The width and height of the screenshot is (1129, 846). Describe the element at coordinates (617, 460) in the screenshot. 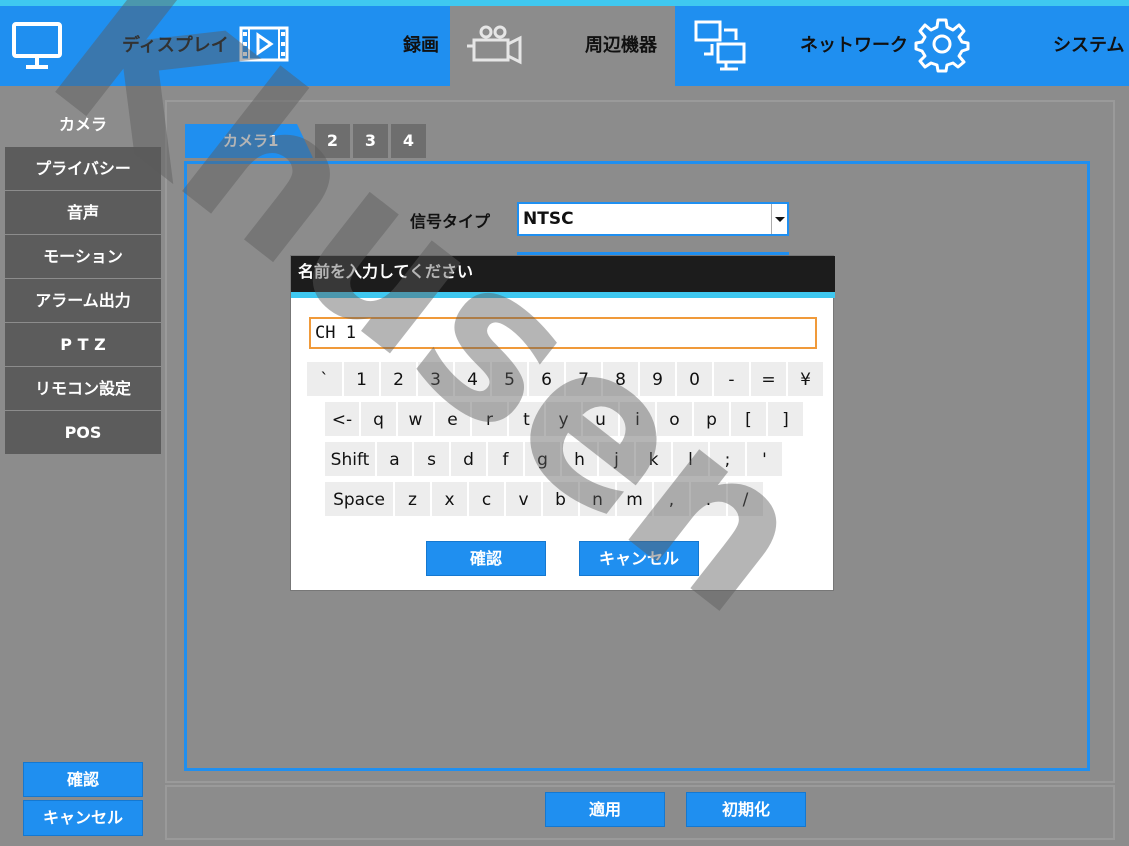

I see `key-j: j` at that location.